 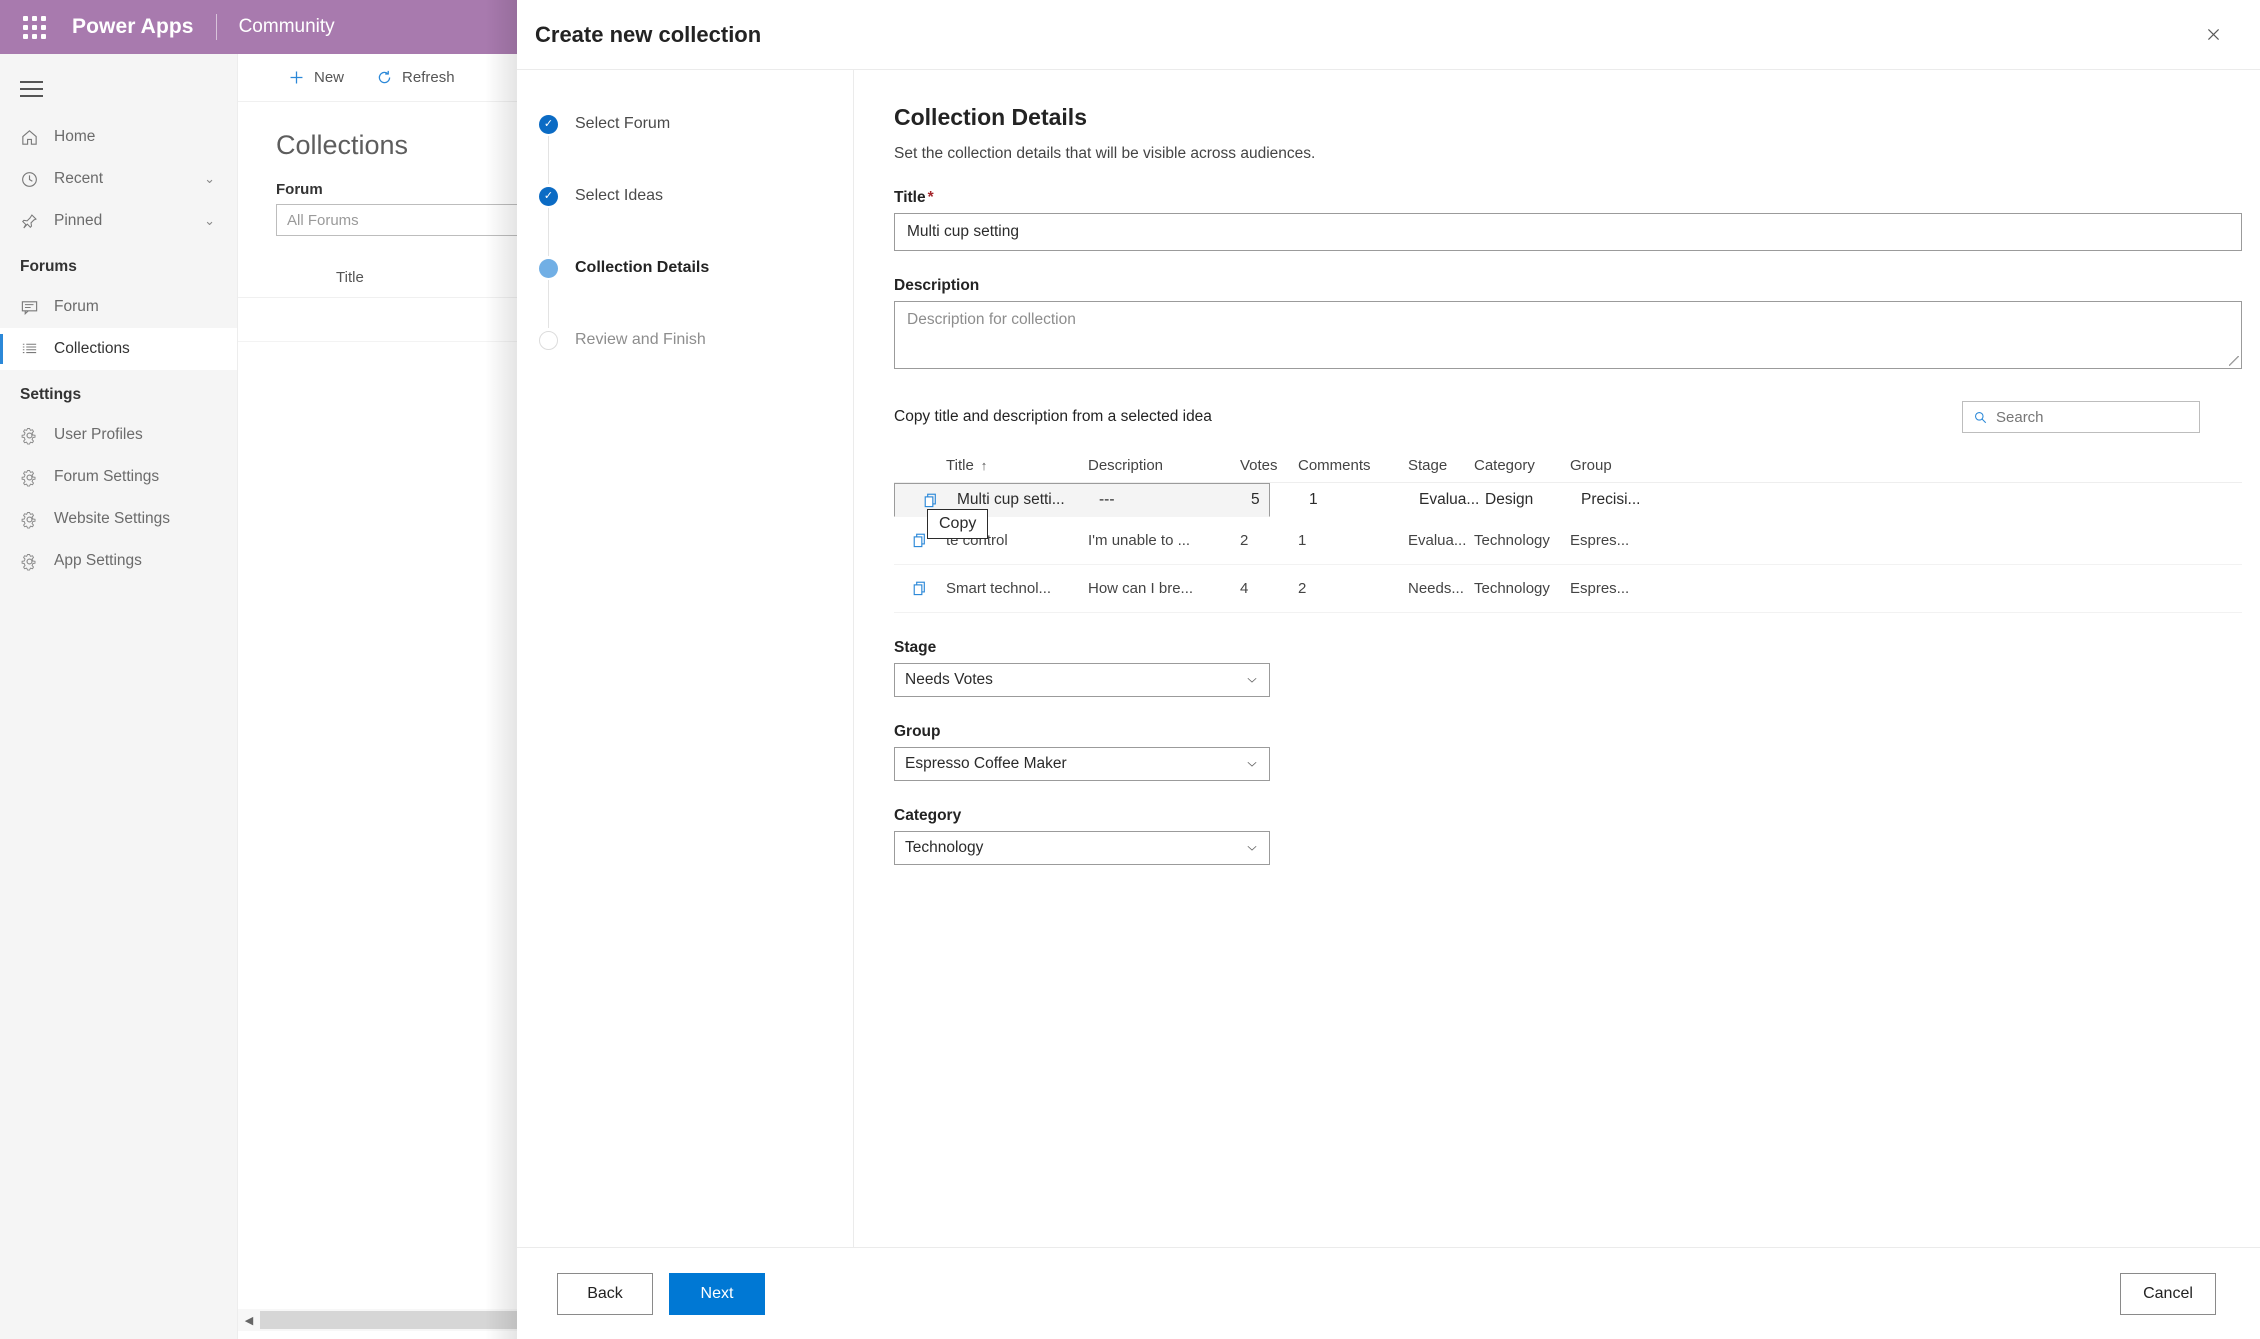 I want to click on title-input-value: Multi cup setting, so click(x=963, y=231).